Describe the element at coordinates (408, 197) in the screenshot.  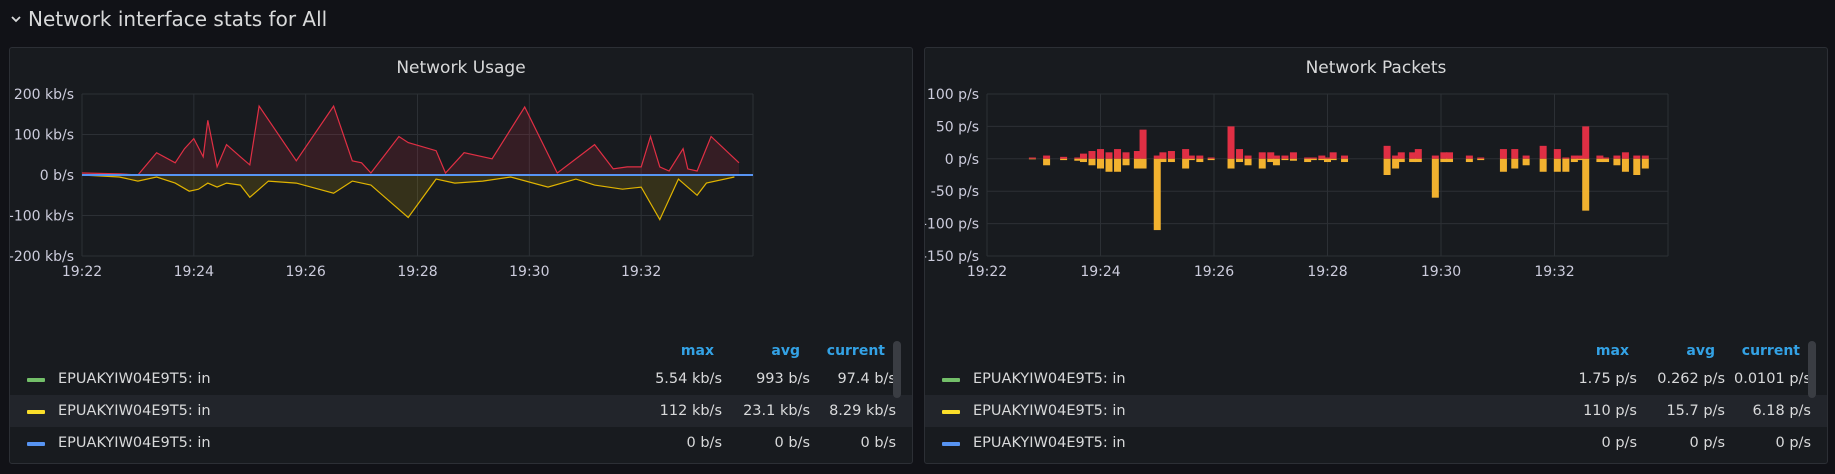
I see `series-area` at that location.